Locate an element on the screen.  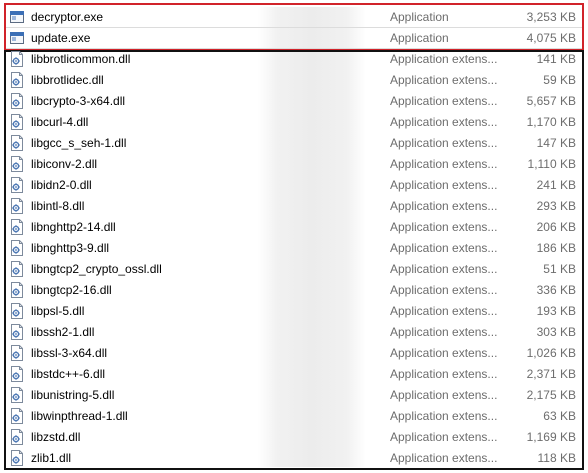
file-name: libngtcp2-16.dll is located at coordinates (71, 290).